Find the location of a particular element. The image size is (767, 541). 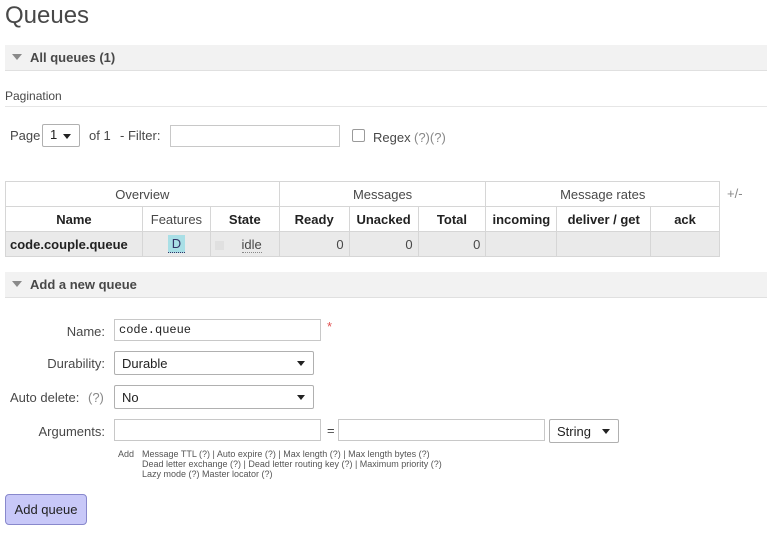

argument-key-input is located at coordinates (217, 430).